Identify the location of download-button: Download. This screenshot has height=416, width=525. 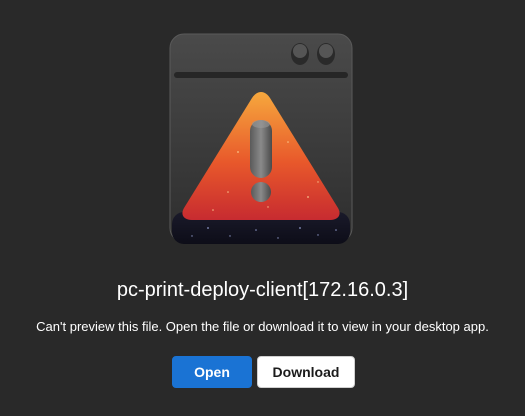
(306, 372).